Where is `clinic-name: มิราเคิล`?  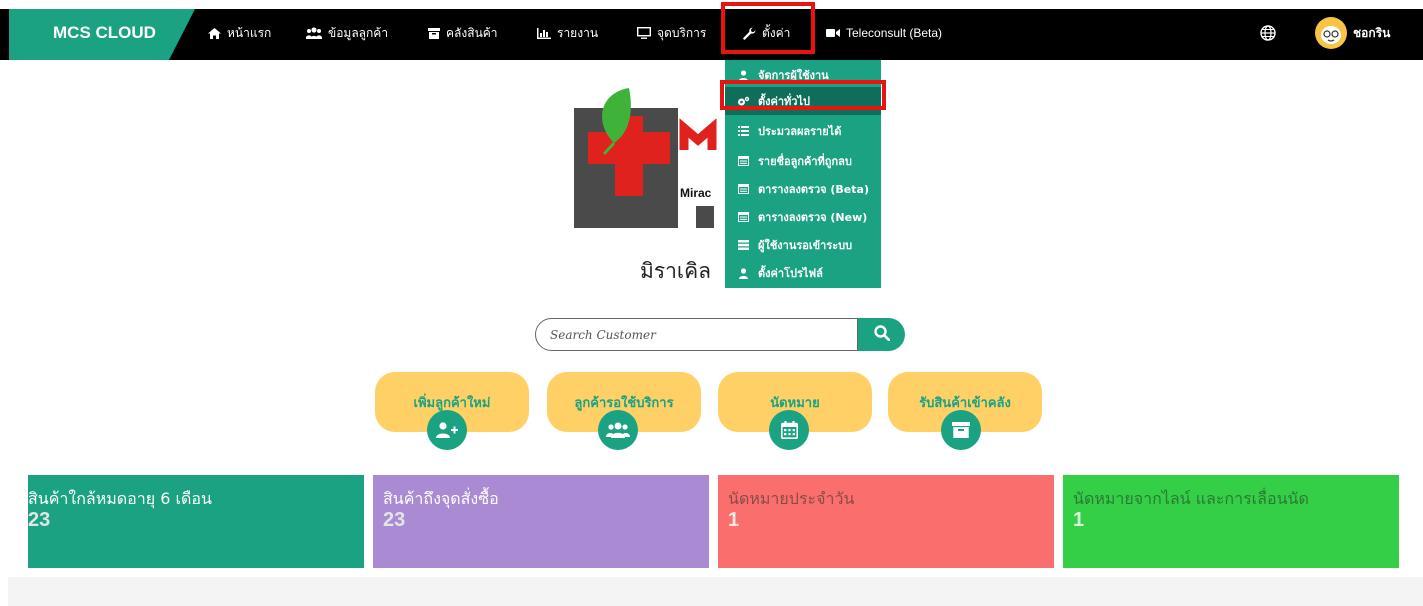
clinic-name: มิราเคิล is located at coordinates (676, 271).